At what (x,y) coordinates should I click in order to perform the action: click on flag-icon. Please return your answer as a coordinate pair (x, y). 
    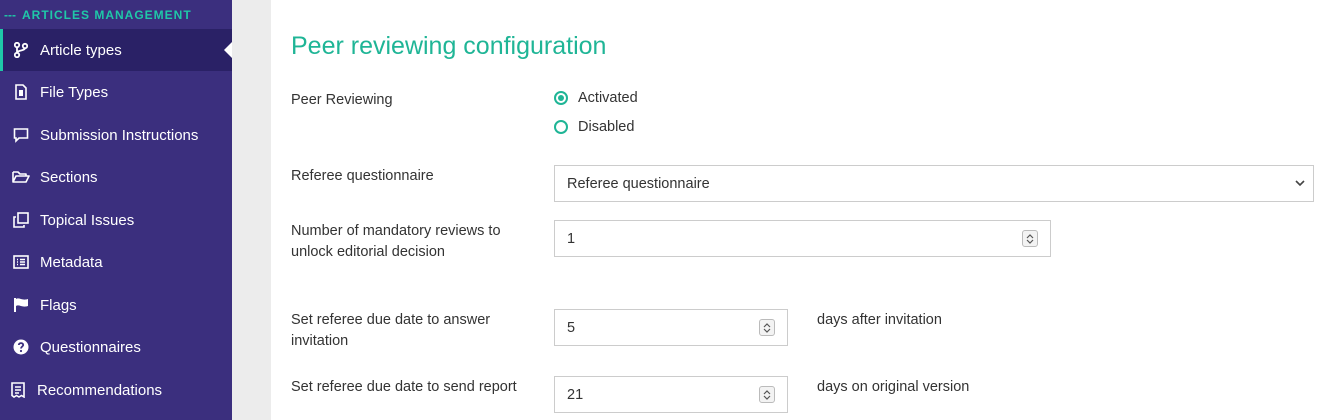
    Looking at the image, I should click on (21, 305).